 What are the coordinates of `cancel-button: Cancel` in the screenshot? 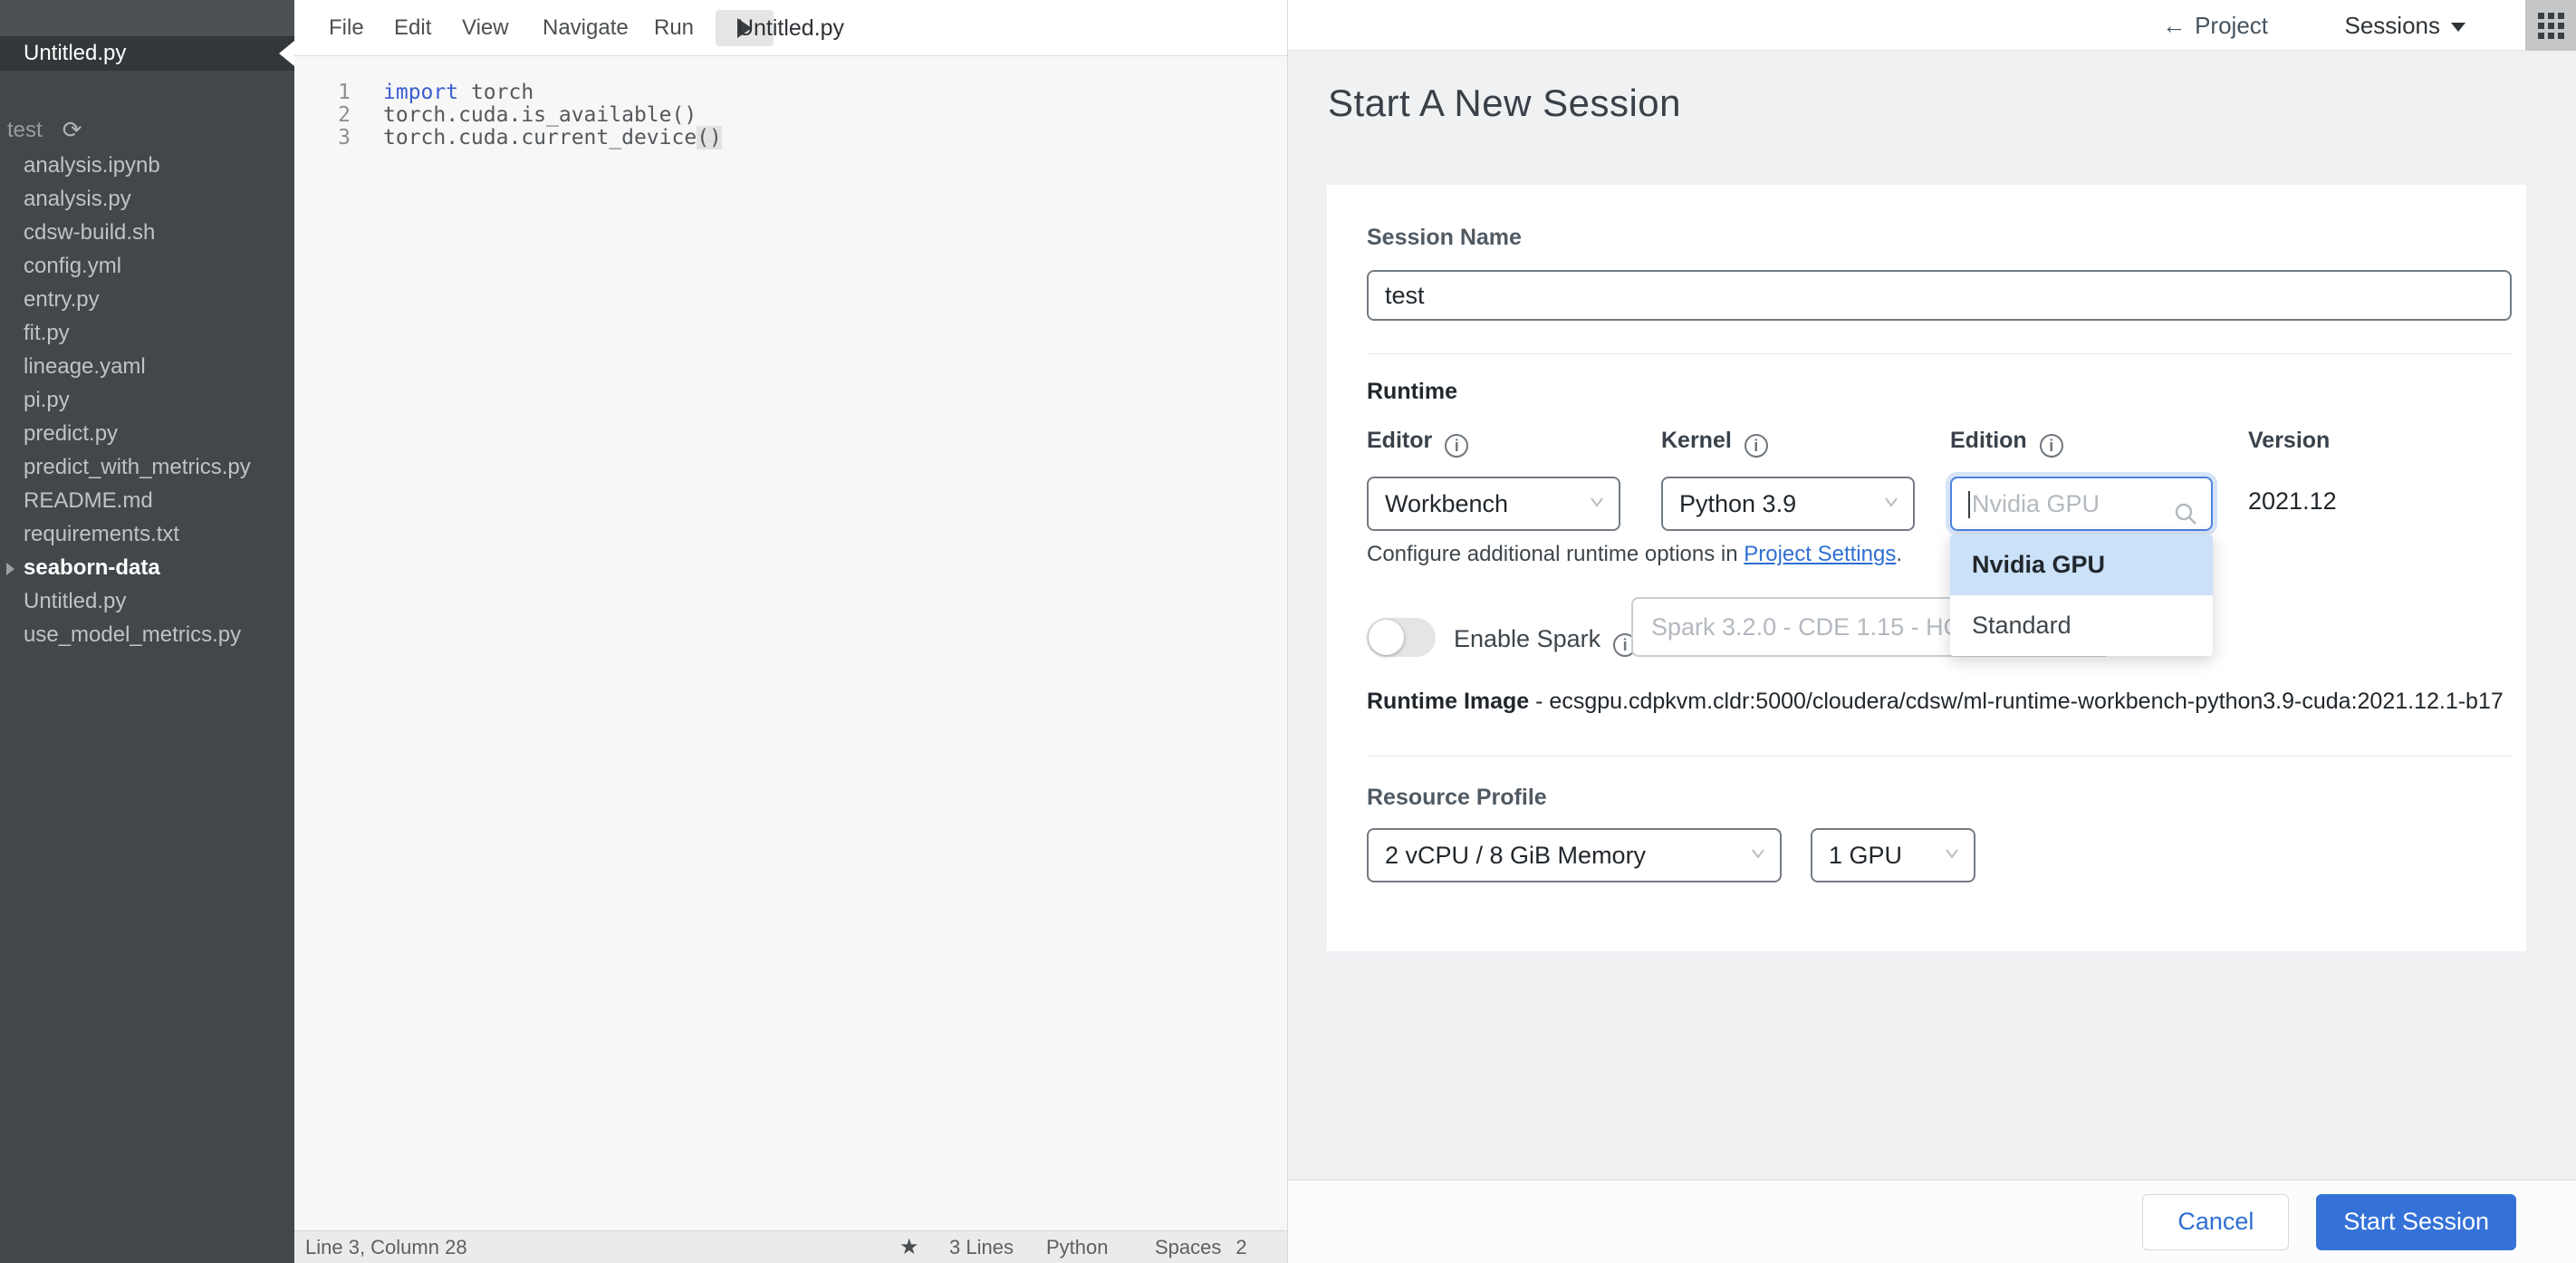 It's located at (2216, 1221).